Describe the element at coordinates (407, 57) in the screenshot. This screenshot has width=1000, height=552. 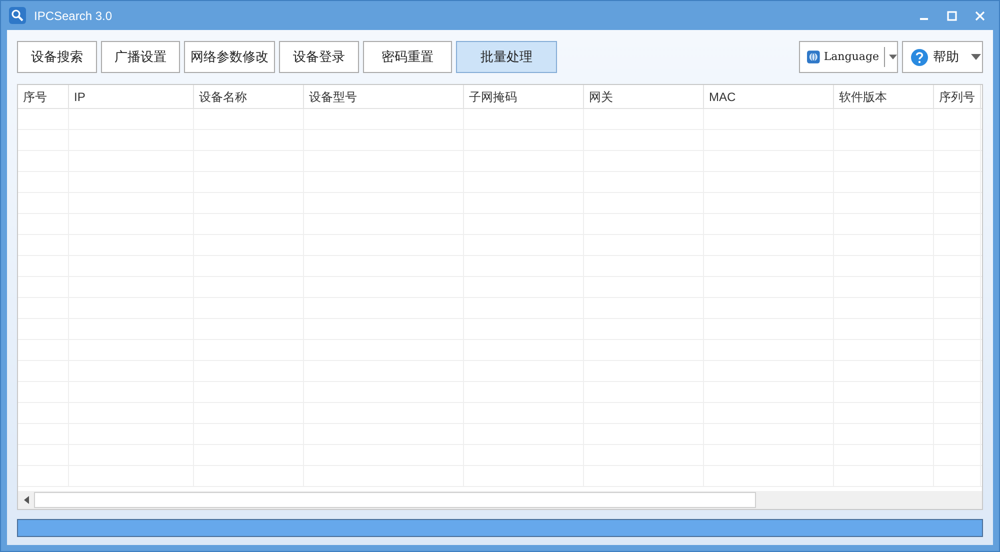
I see `toolbar-button: 密码重置` at that location.